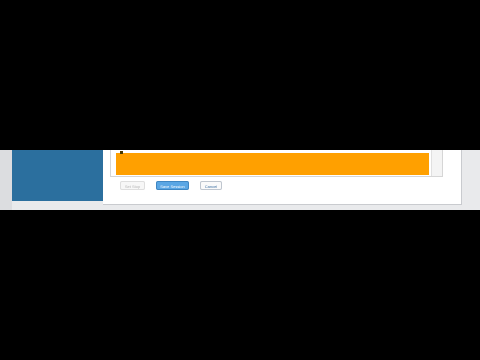 The height and width of the screenshot is (360, 480). I want to click on highlight-band, so click(272, 163).